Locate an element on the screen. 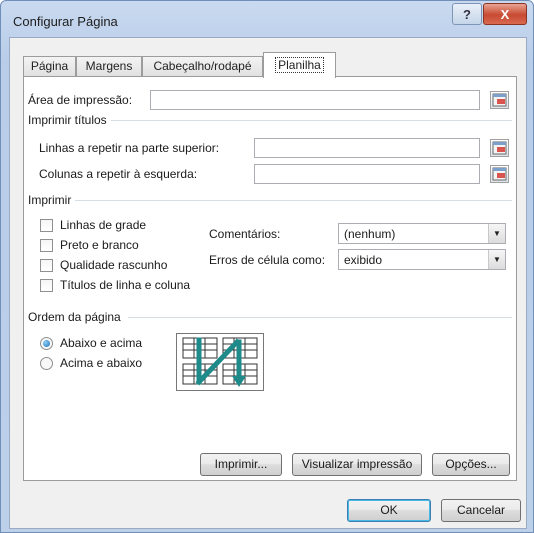  over-then-down-label: Acima e abaixo is located at coordinates (101, 363).